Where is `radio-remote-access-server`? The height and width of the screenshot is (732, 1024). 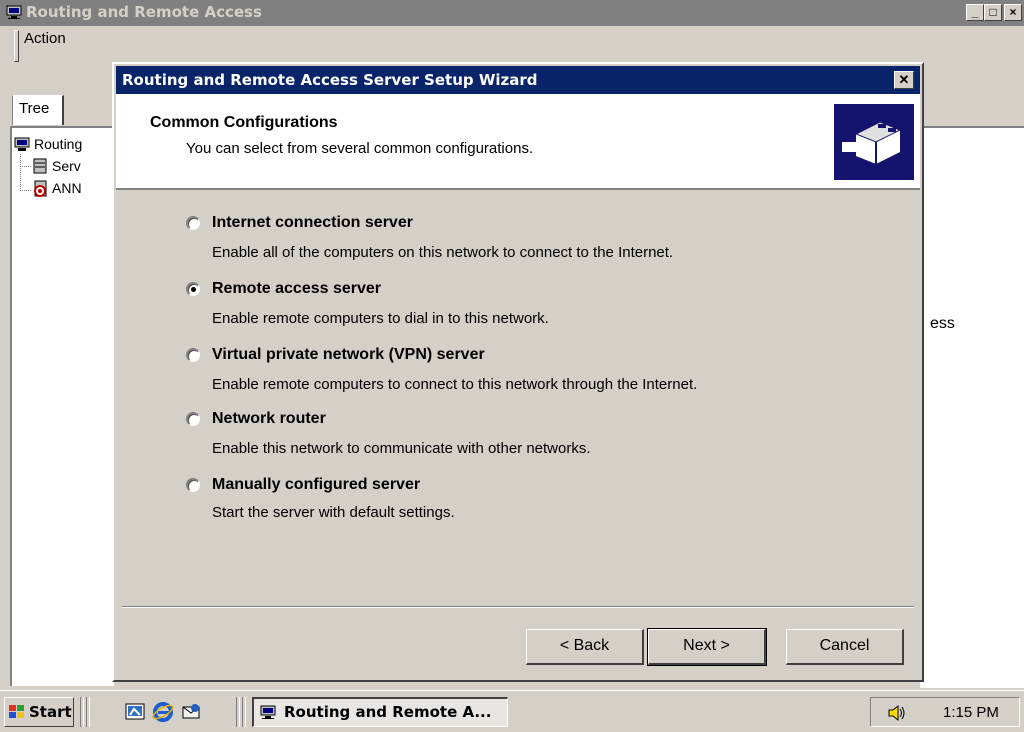
radio-remote-access-server is located at coordinates (193, 289).